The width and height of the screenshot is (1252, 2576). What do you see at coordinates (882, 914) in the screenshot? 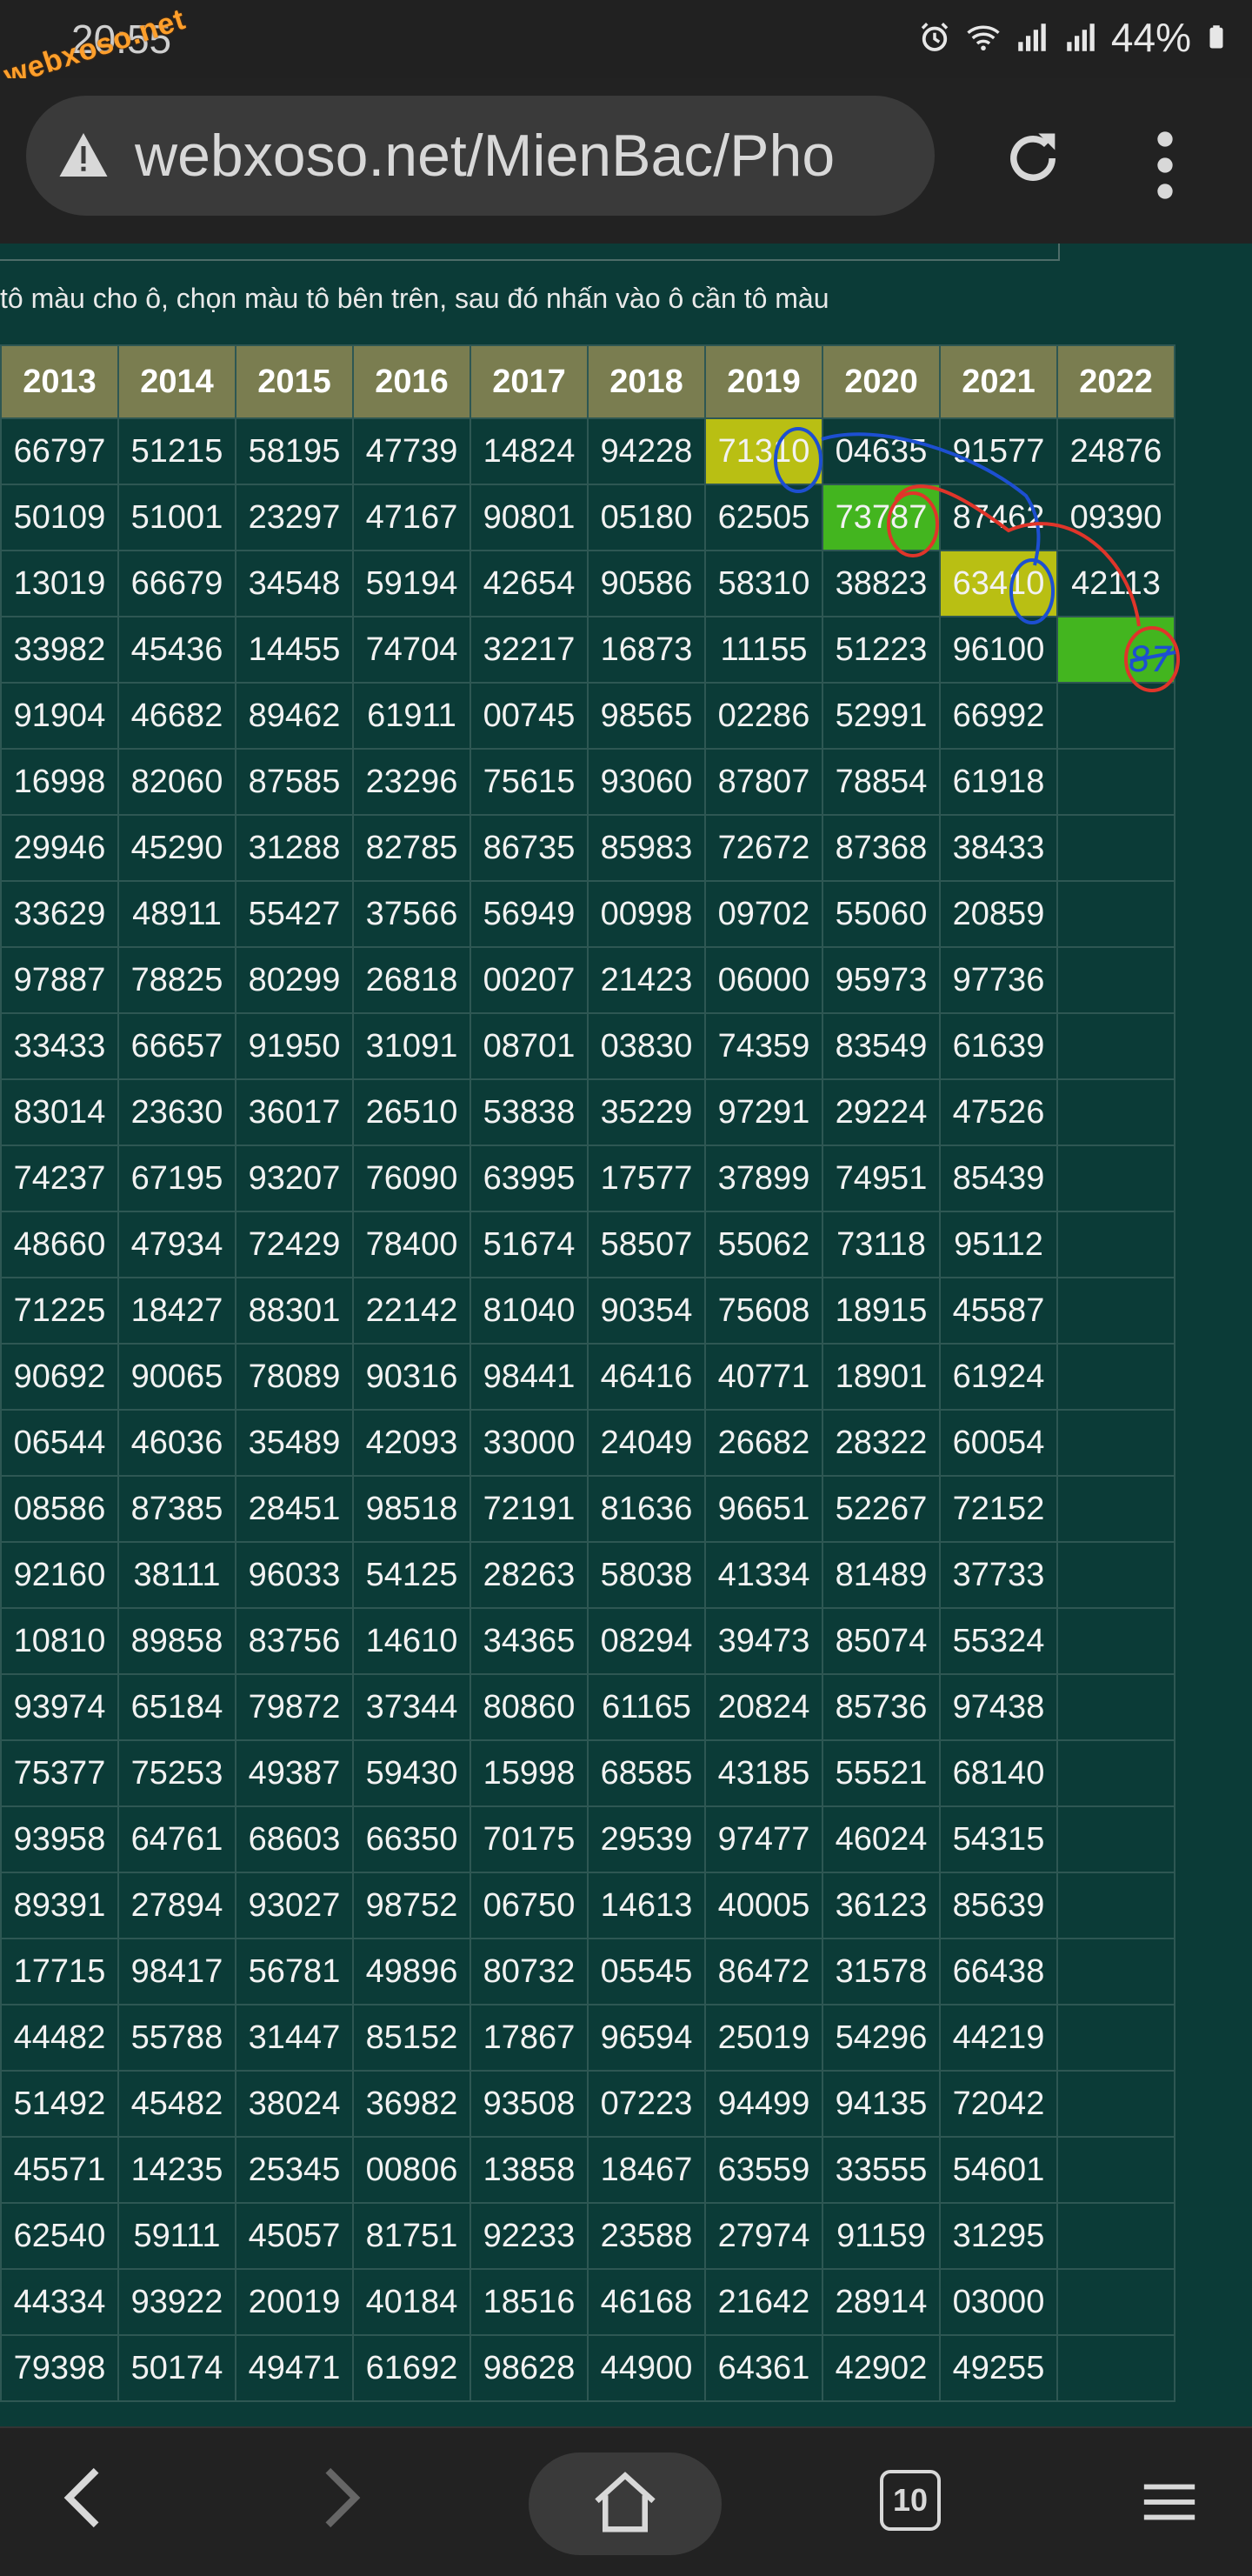
I see `table-cell: 55060` at bounding box center [882, 914].